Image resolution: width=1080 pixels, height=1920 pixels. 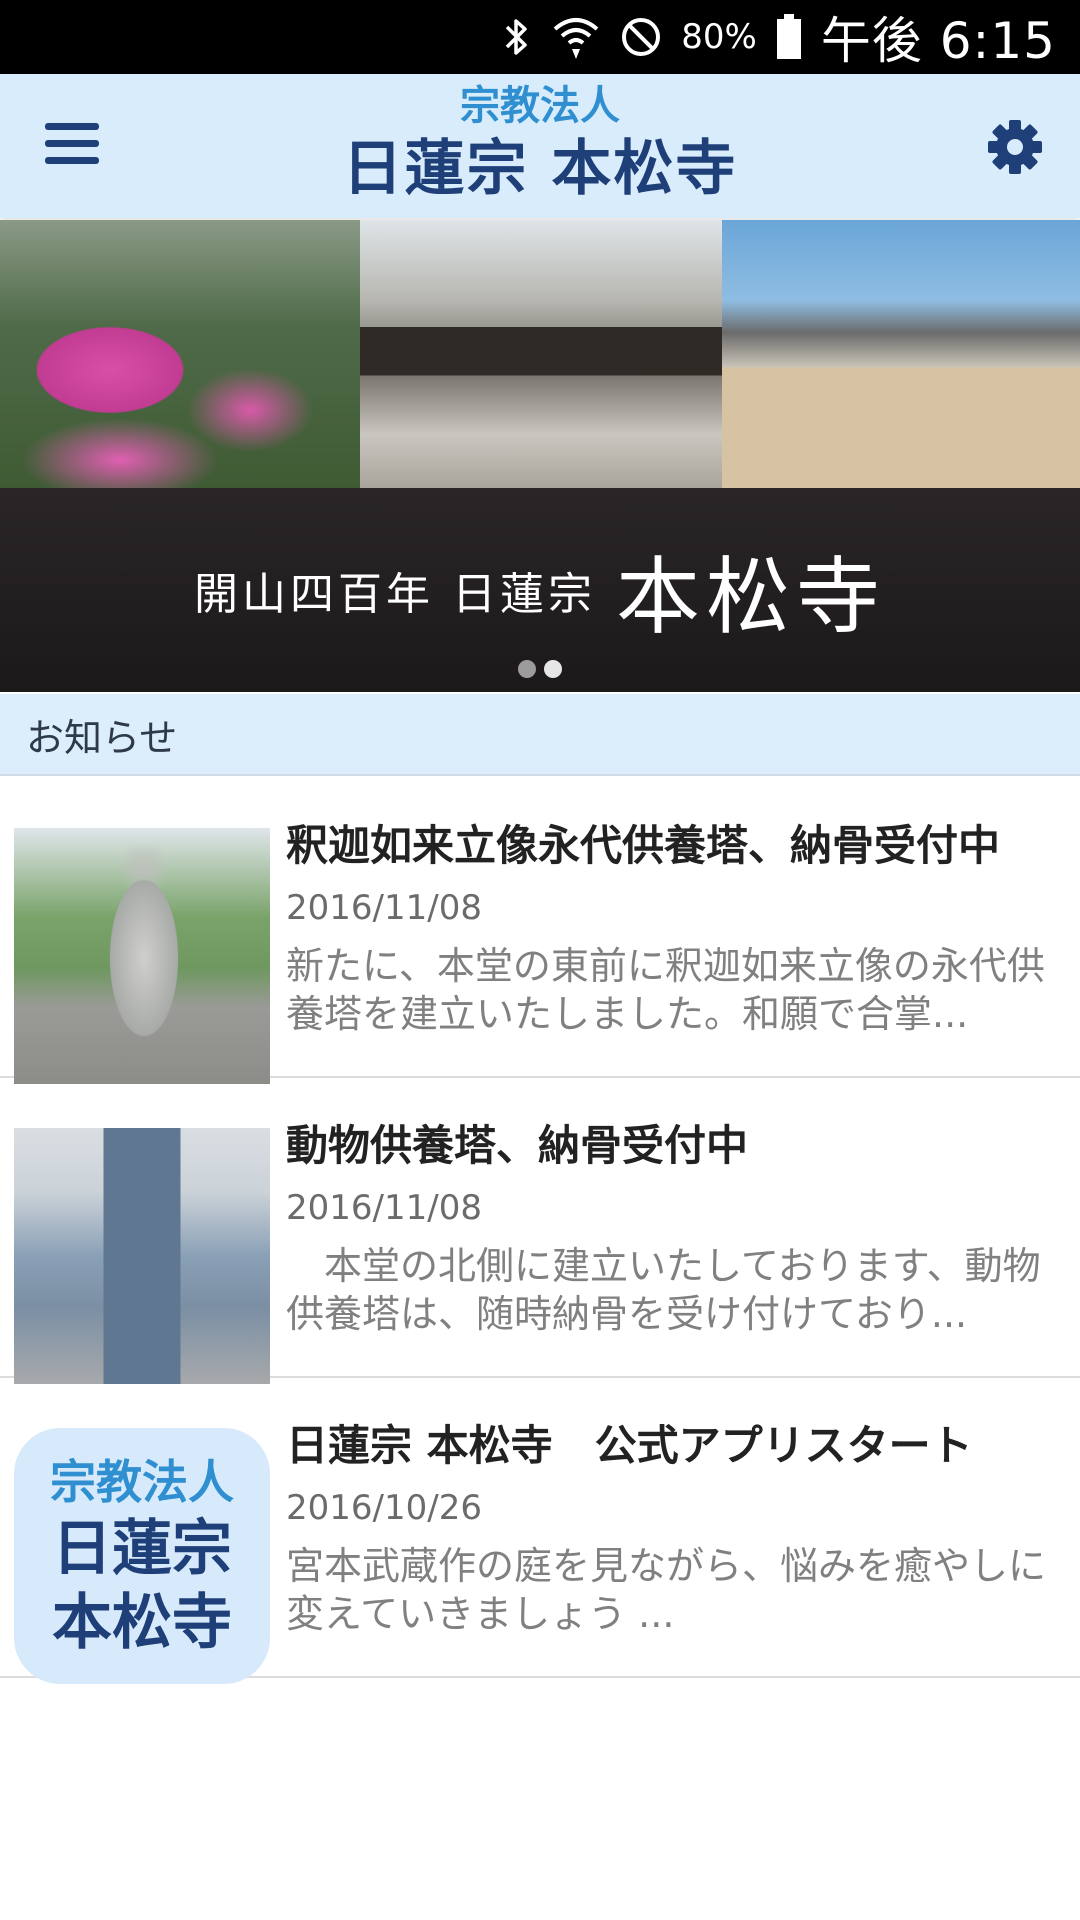 I want to click on logo-line-1: 日蓮宗, so click(x=142, y=1549).